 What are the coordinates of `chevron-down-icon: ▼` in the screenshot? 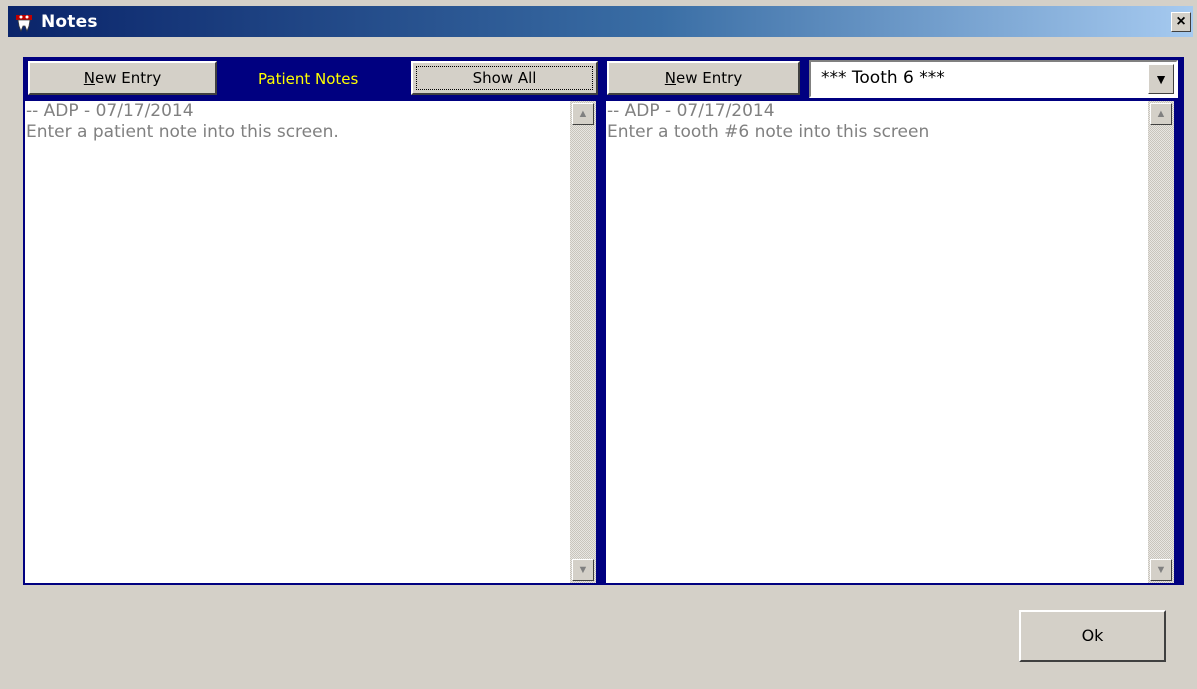 It's located at (1161, 79).